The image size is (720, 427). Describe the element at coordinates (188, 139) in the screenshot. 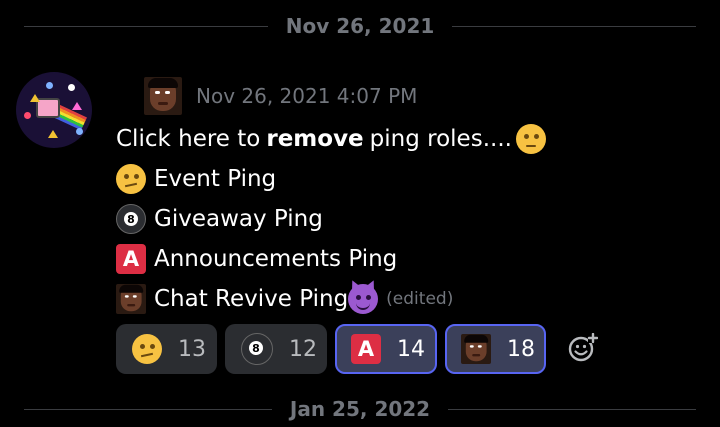

I see `intro-text: Click here to` at that location.